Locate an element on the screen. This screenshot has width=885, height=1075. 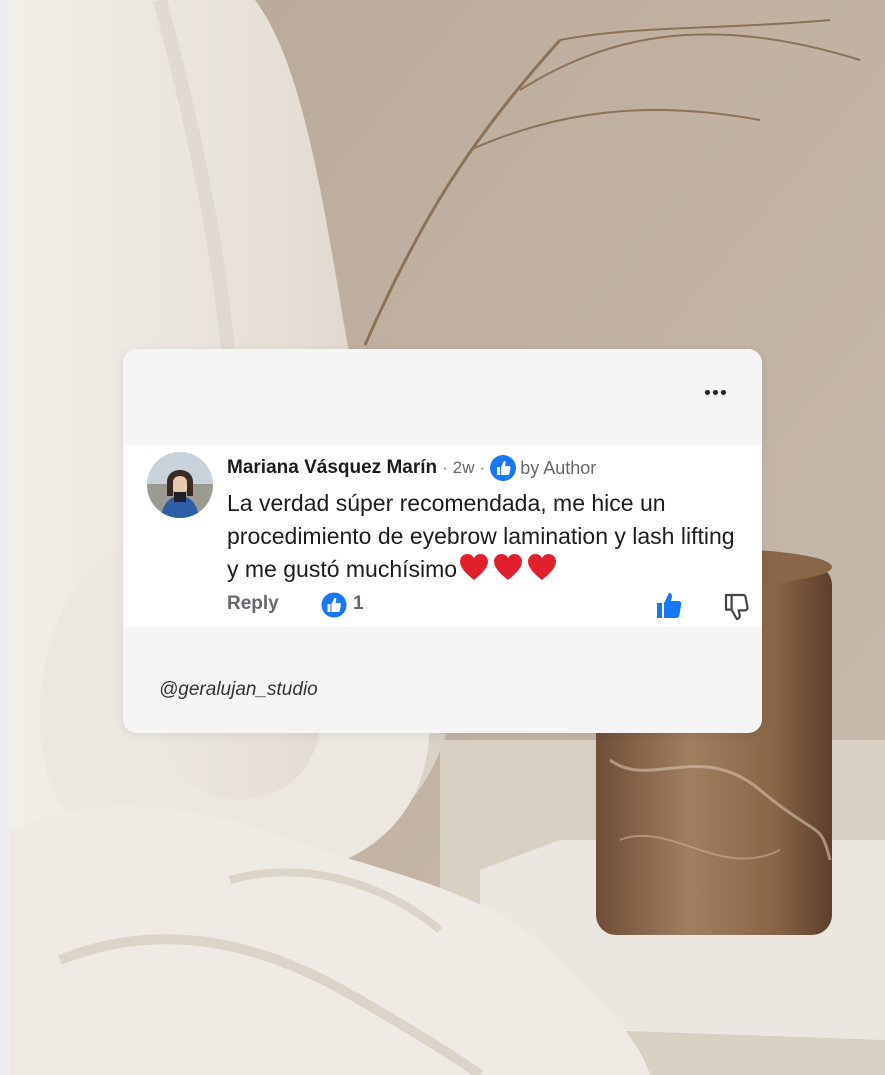
author-name: Mariana Vásquez Marín is located at coordinates (332, 468).